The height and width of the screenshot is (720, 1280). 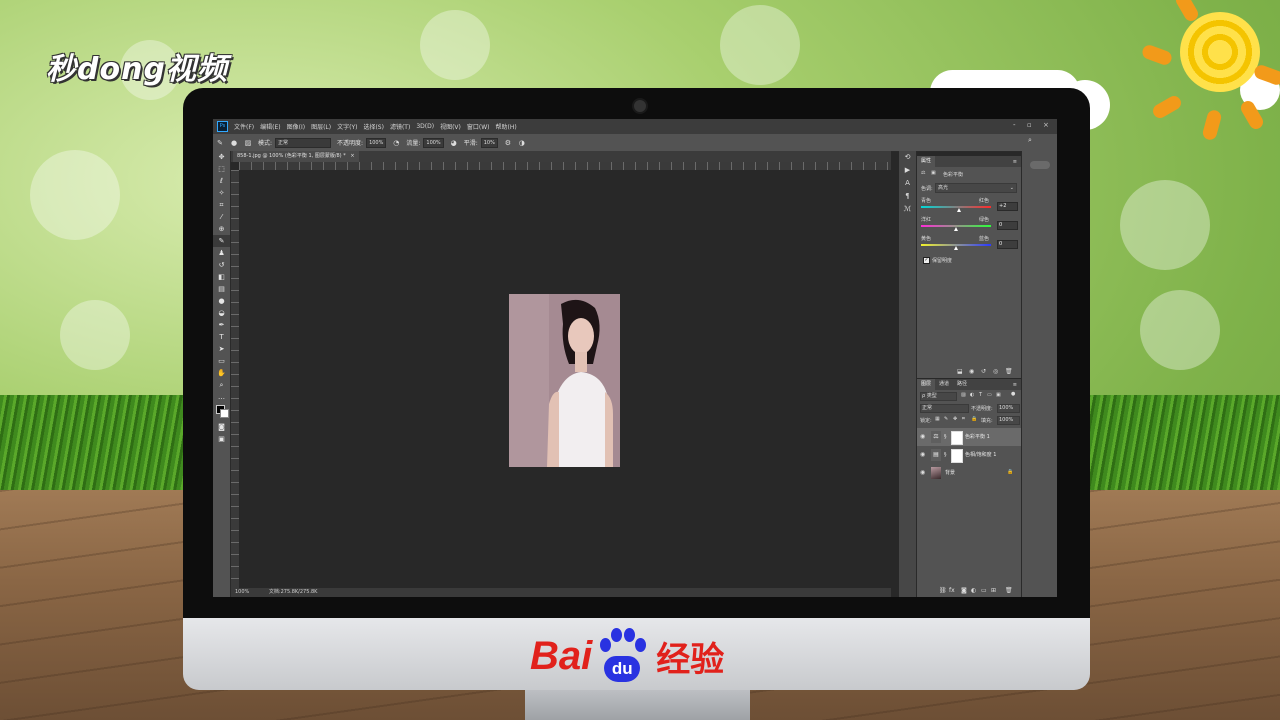 I want to click on search-icon: ⌕, so click(x=1030, y=140).